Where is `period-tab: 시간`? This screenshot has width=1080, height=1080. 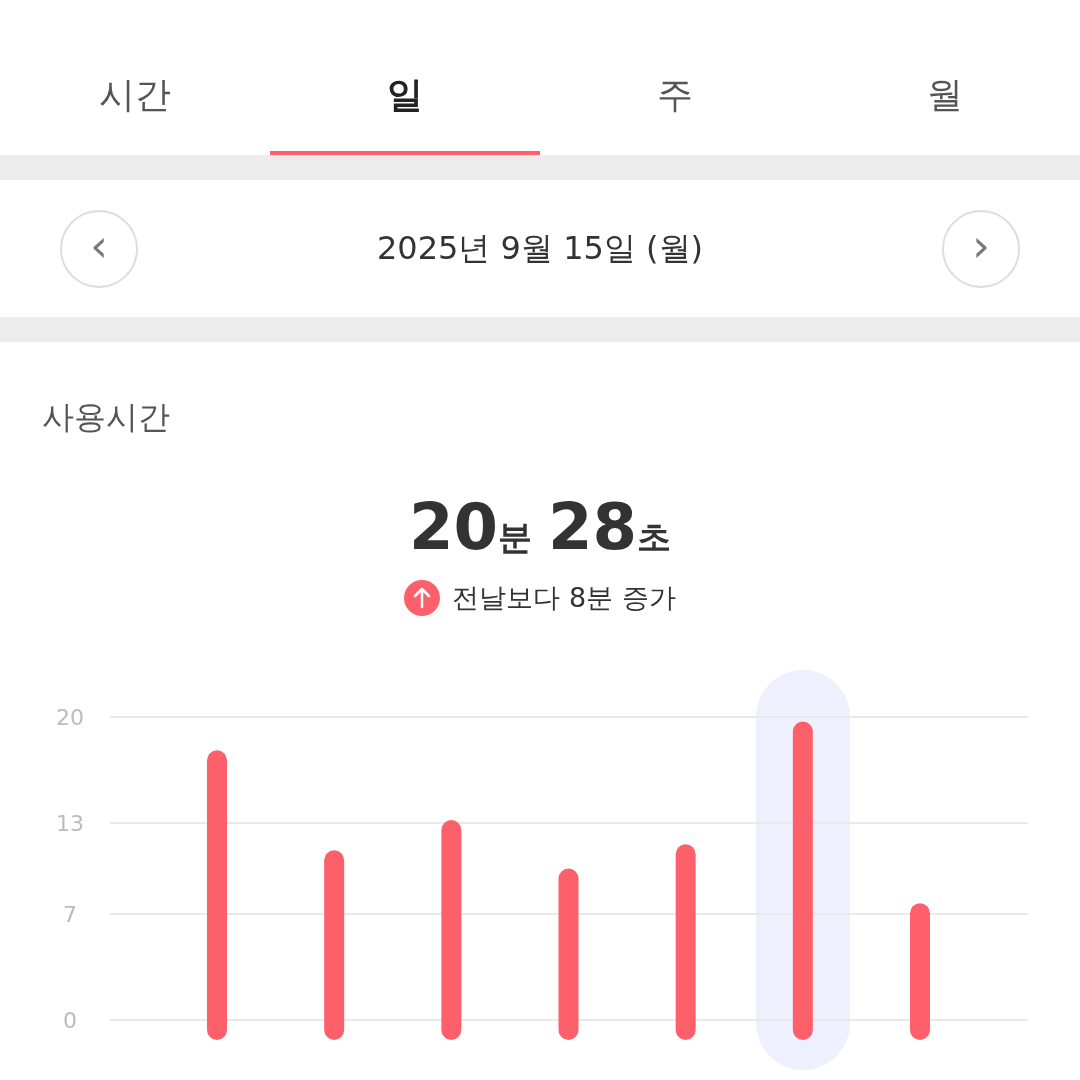
period-tab: 시간 is located at coordinates (135, 77).